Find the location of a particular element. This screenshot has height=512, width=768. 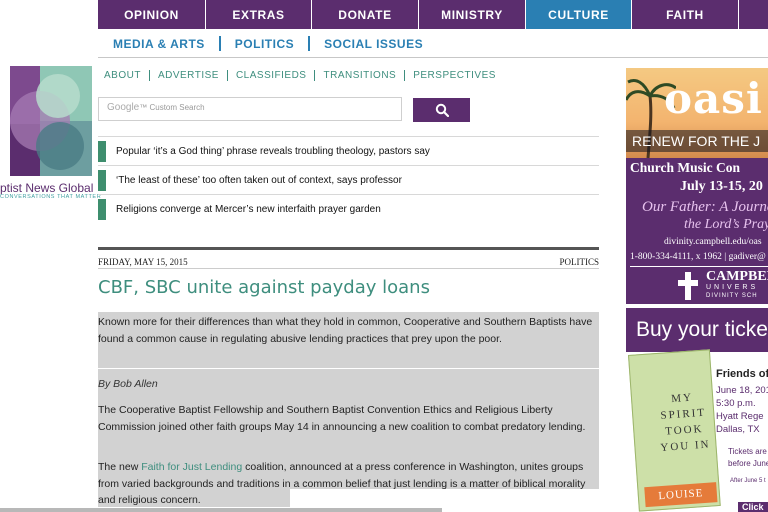

nav-tab-donate: DONATE is located at coordinates (365, 14).